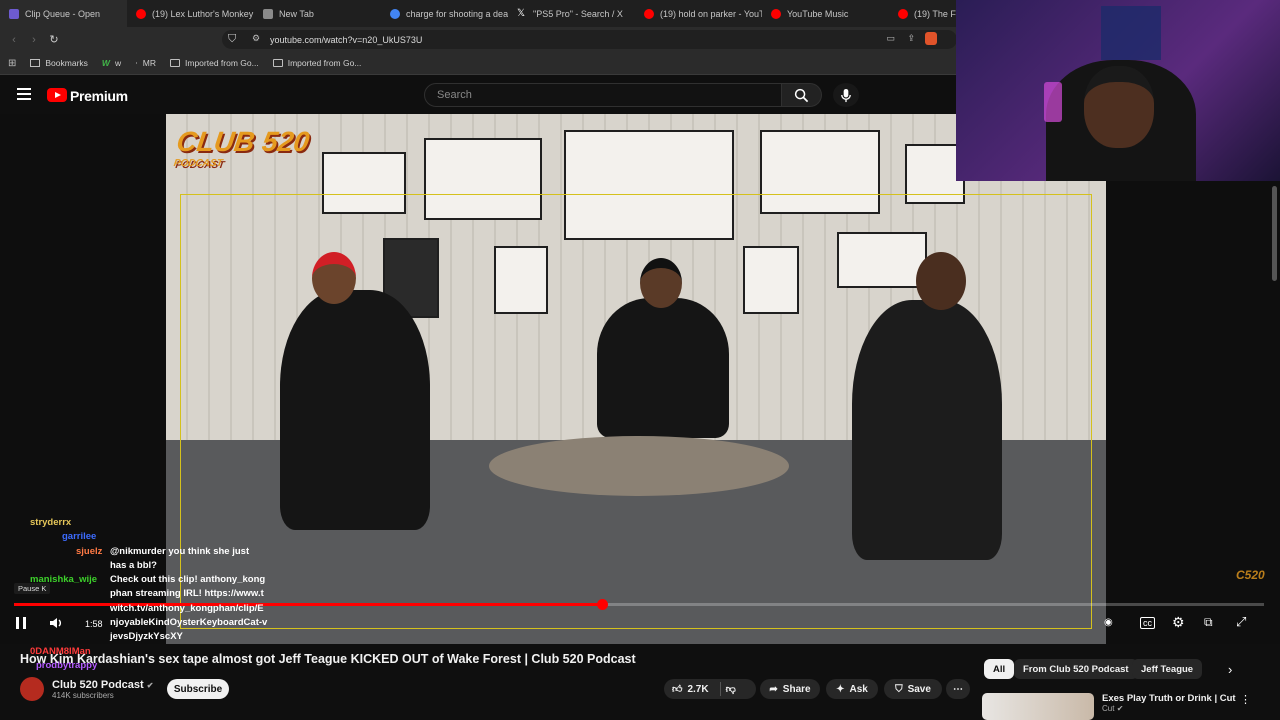  I want to click on chat-username: garrilee, so click(79, 537).